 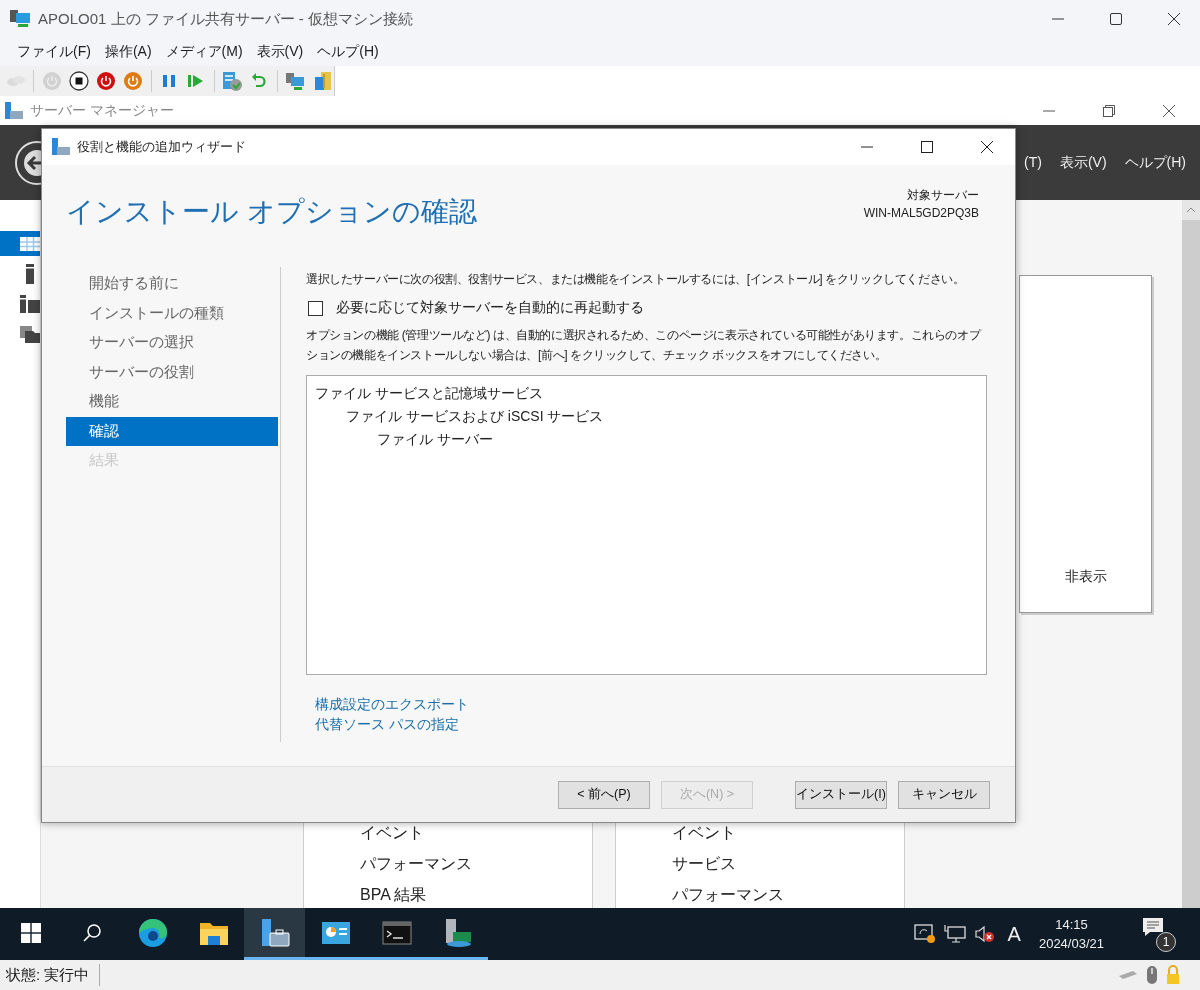 What do you see at coordinates (47, 975) in the screenshot?
I see `status-text: 状態: 実行中` at bounding box center [47, 975].